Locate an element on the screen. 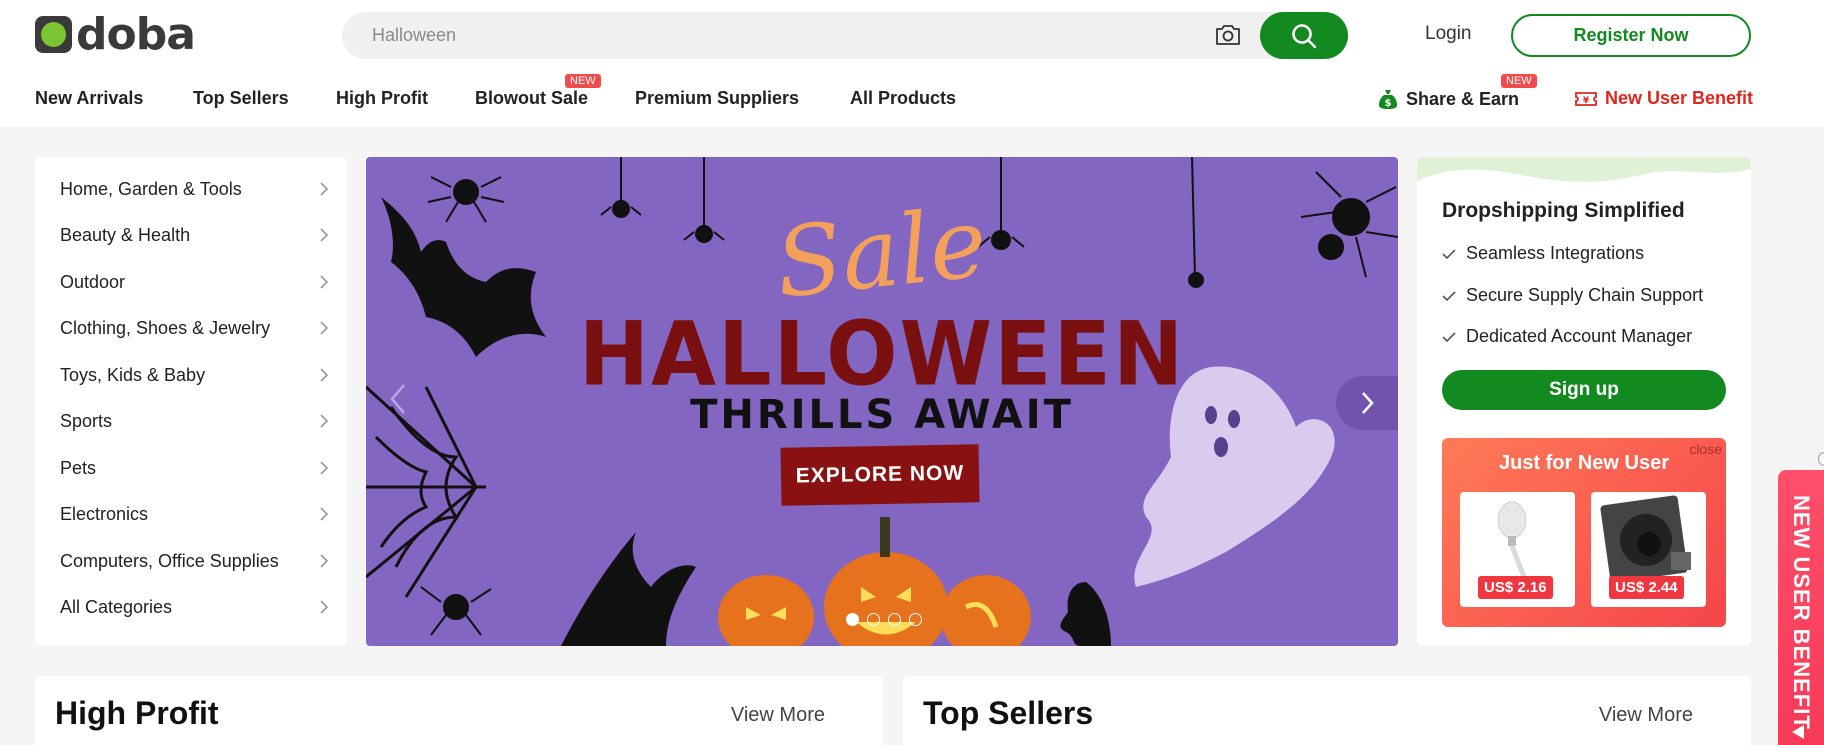  logo-mark-icon is located at coordinates (53, 34).